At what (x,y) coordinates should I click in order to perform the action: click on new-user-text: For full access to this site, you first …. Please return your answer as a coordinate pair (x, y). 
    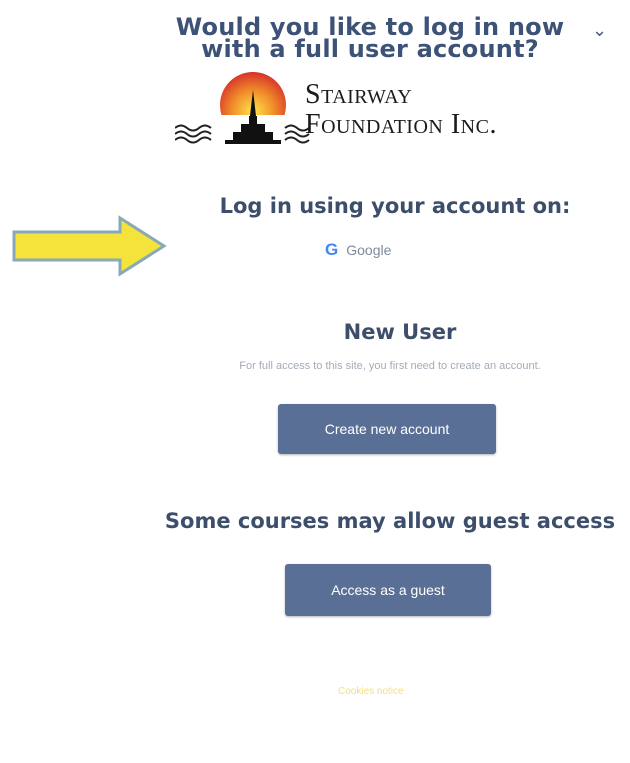
    Looking at the image, I should click on (390, 366).